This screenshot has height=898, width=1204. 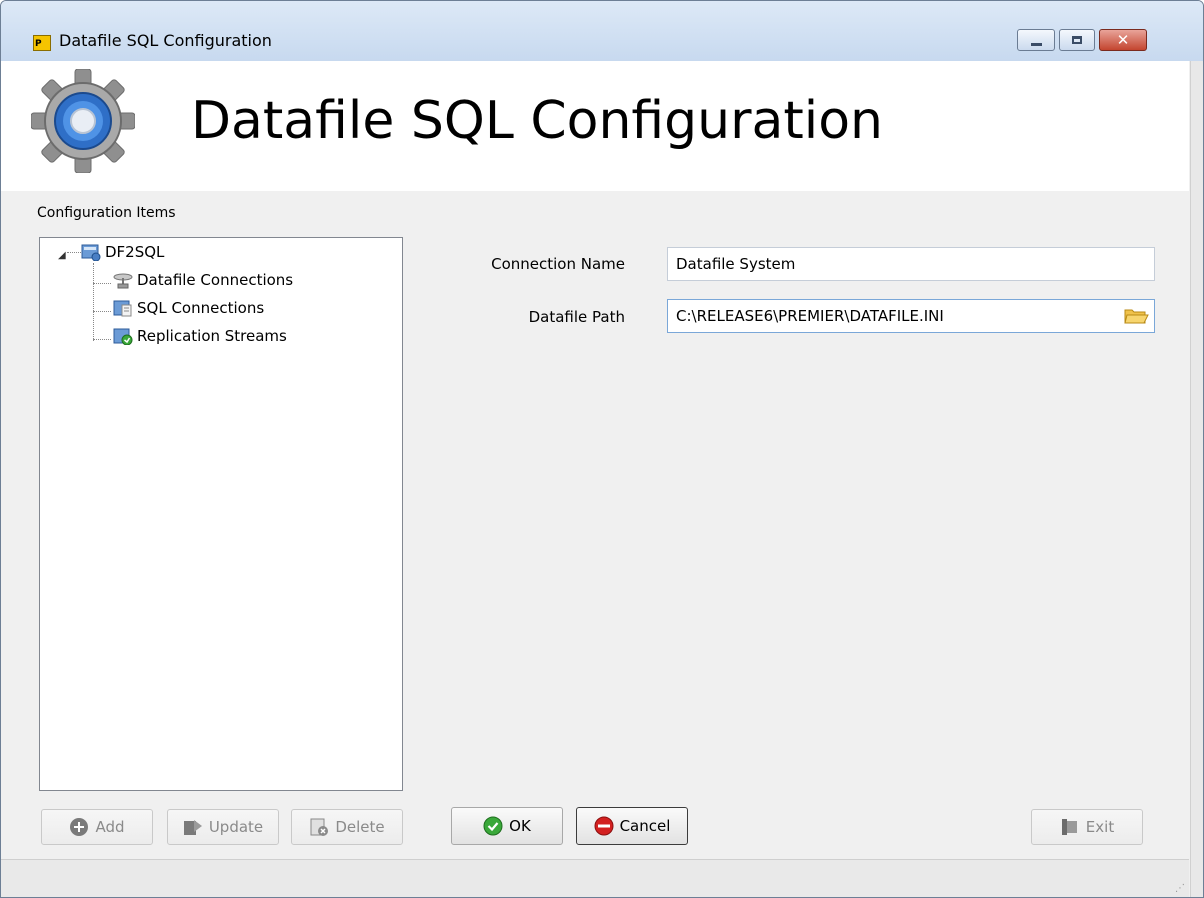 What do you see at coordinates (123, 280) in the screenshot?
I see `satellite-icon` at bounding box center [123, 280].